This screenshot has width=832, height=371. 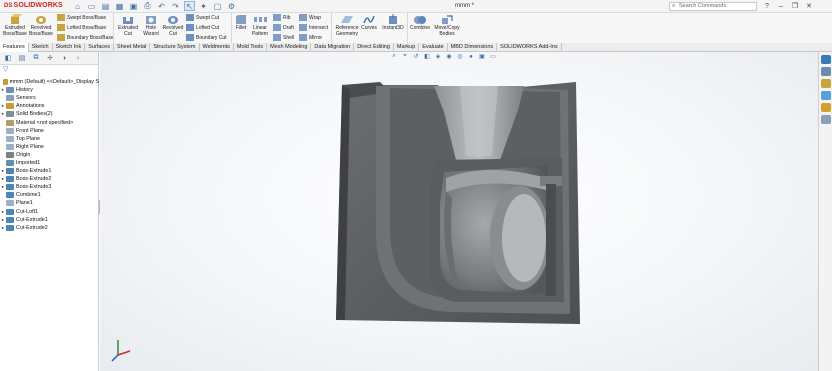 What do you see at coordinates (49, 155) in the screenshot?
I see `tree-item: Origin` at bounding box center [49, 155].